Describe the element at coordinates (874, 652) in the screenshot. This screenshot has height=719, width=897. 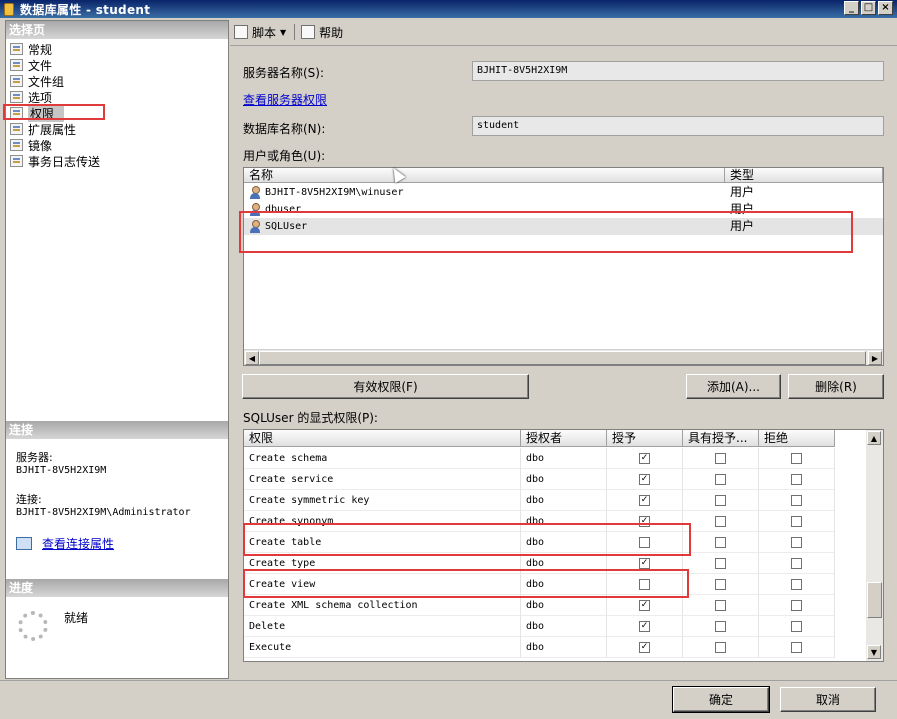
I see `scroll-down-icon: ▼` at that location.